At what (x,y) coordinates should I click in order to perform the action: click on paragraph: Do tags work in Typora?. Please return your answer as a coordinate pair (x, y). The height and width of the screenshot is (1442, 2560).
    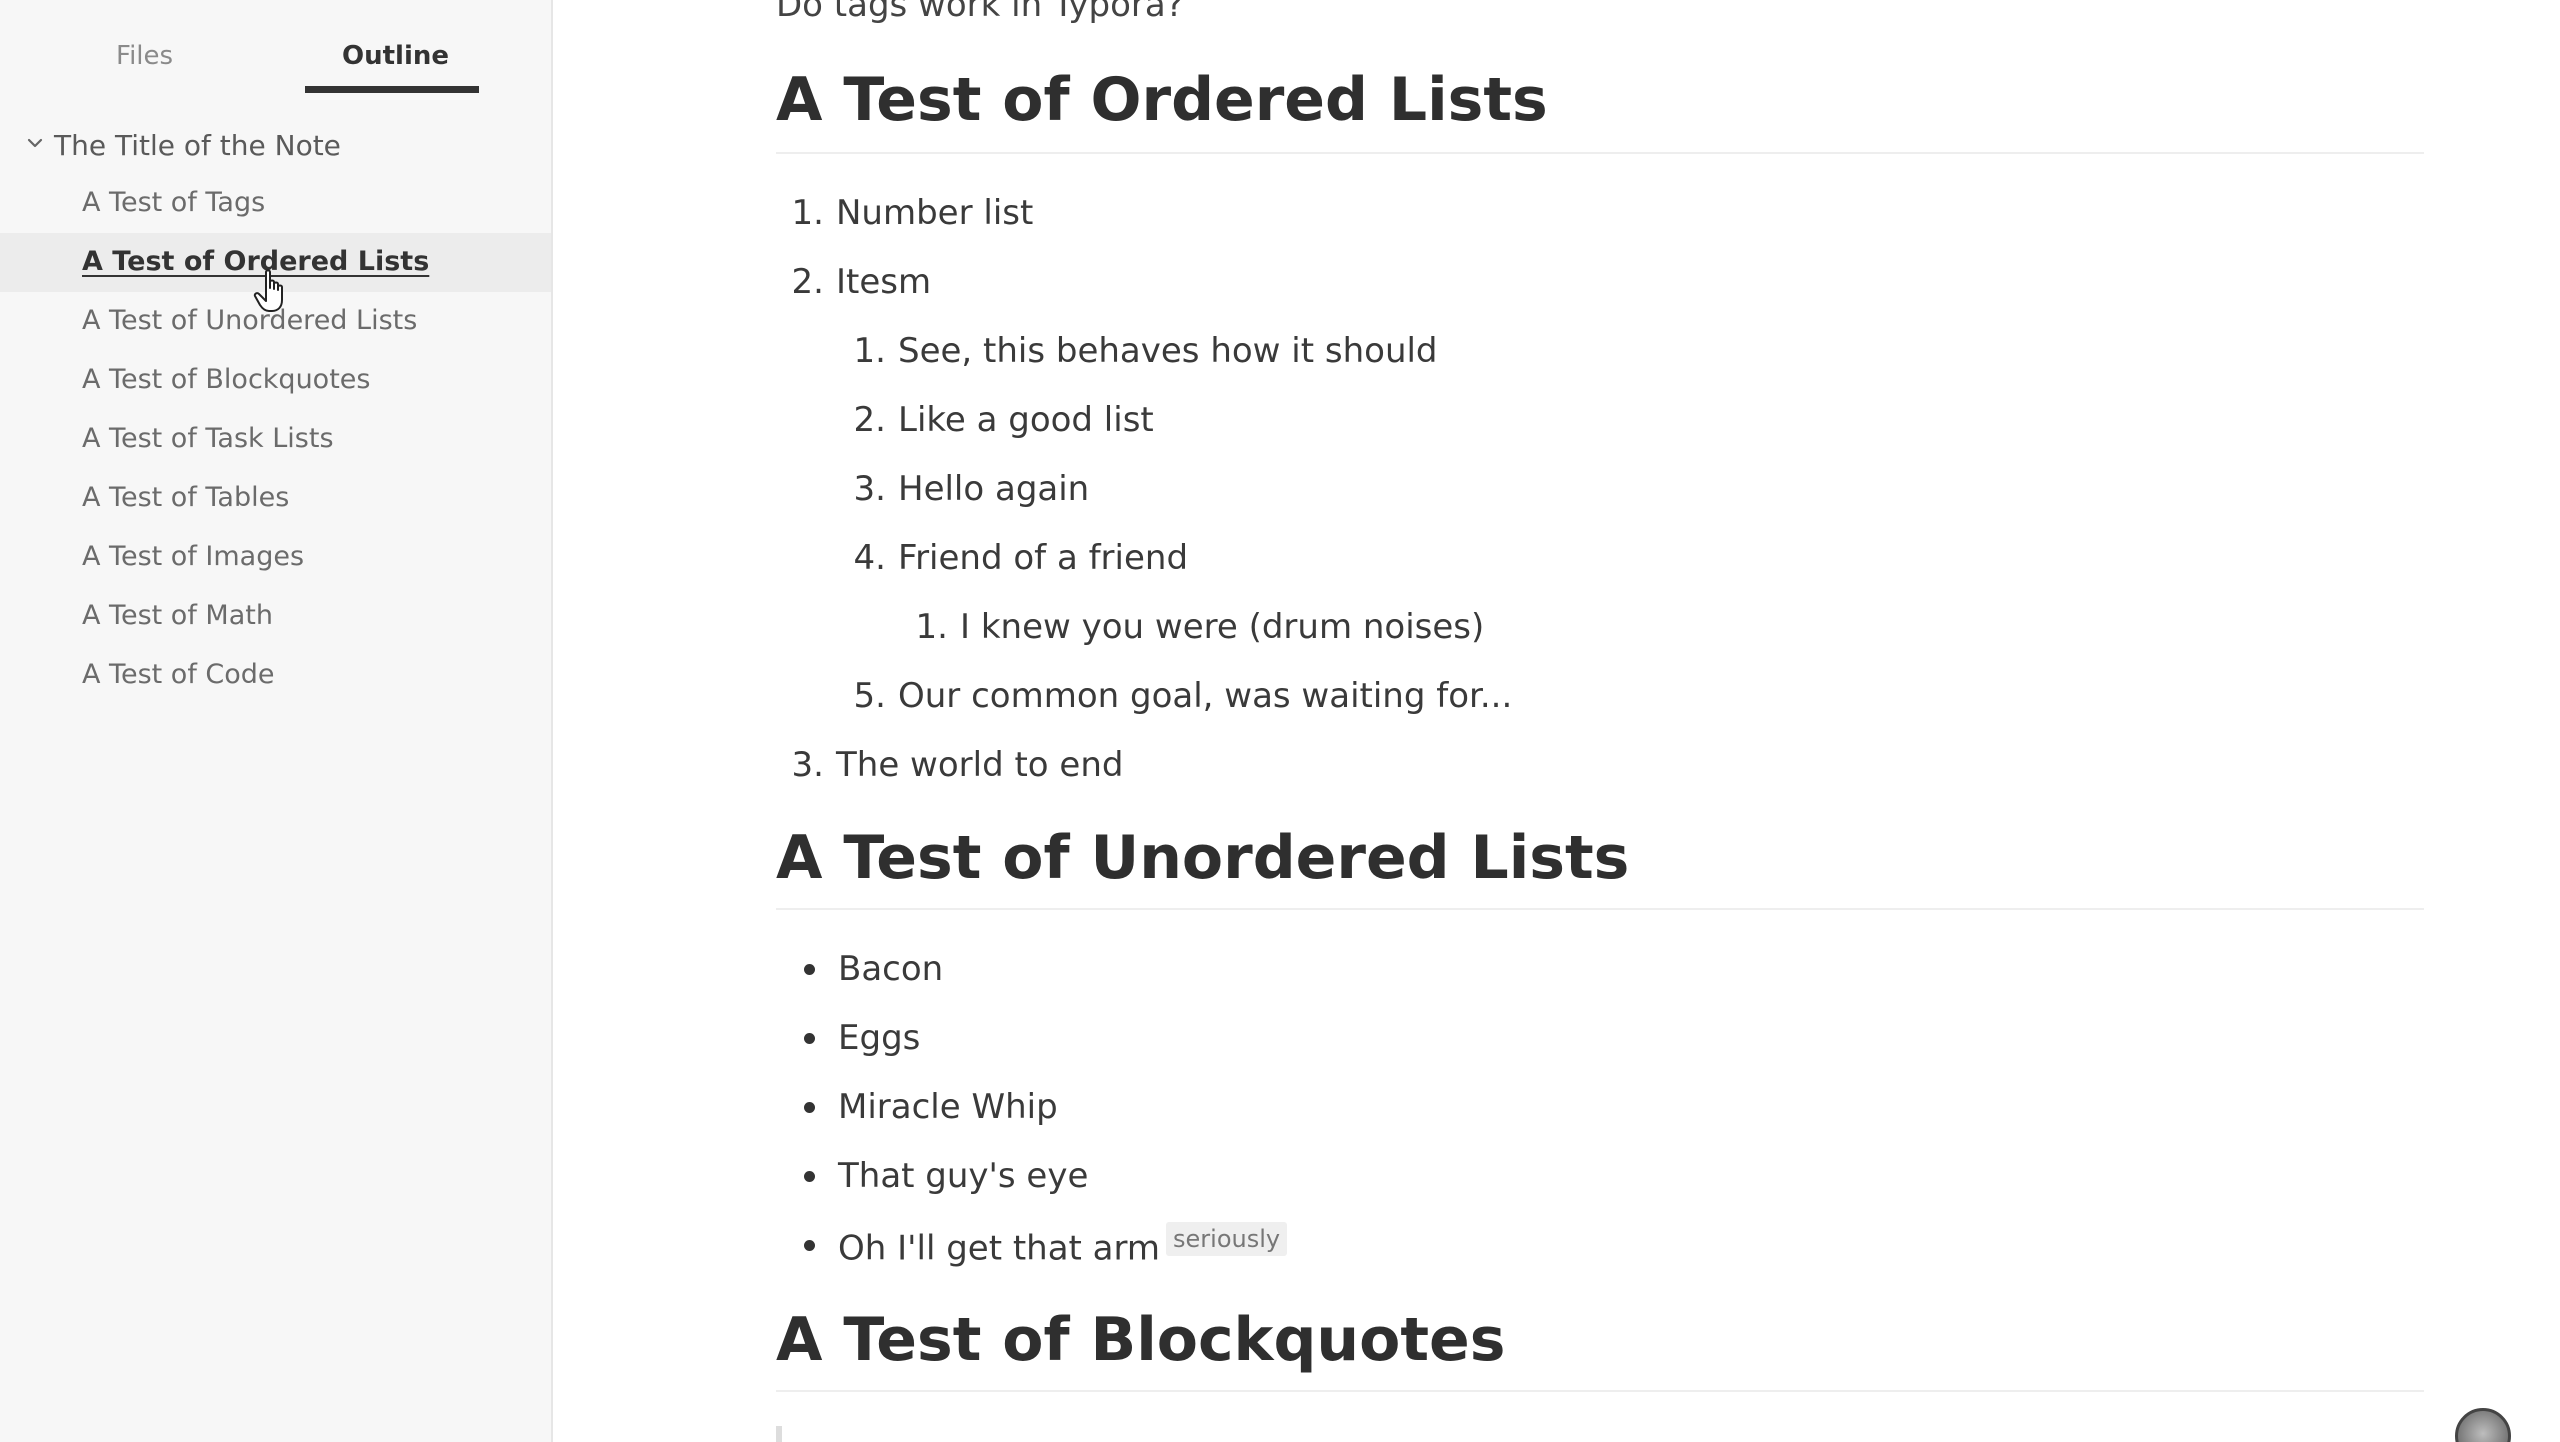
    Looking at the image, I should click on (980, 12).